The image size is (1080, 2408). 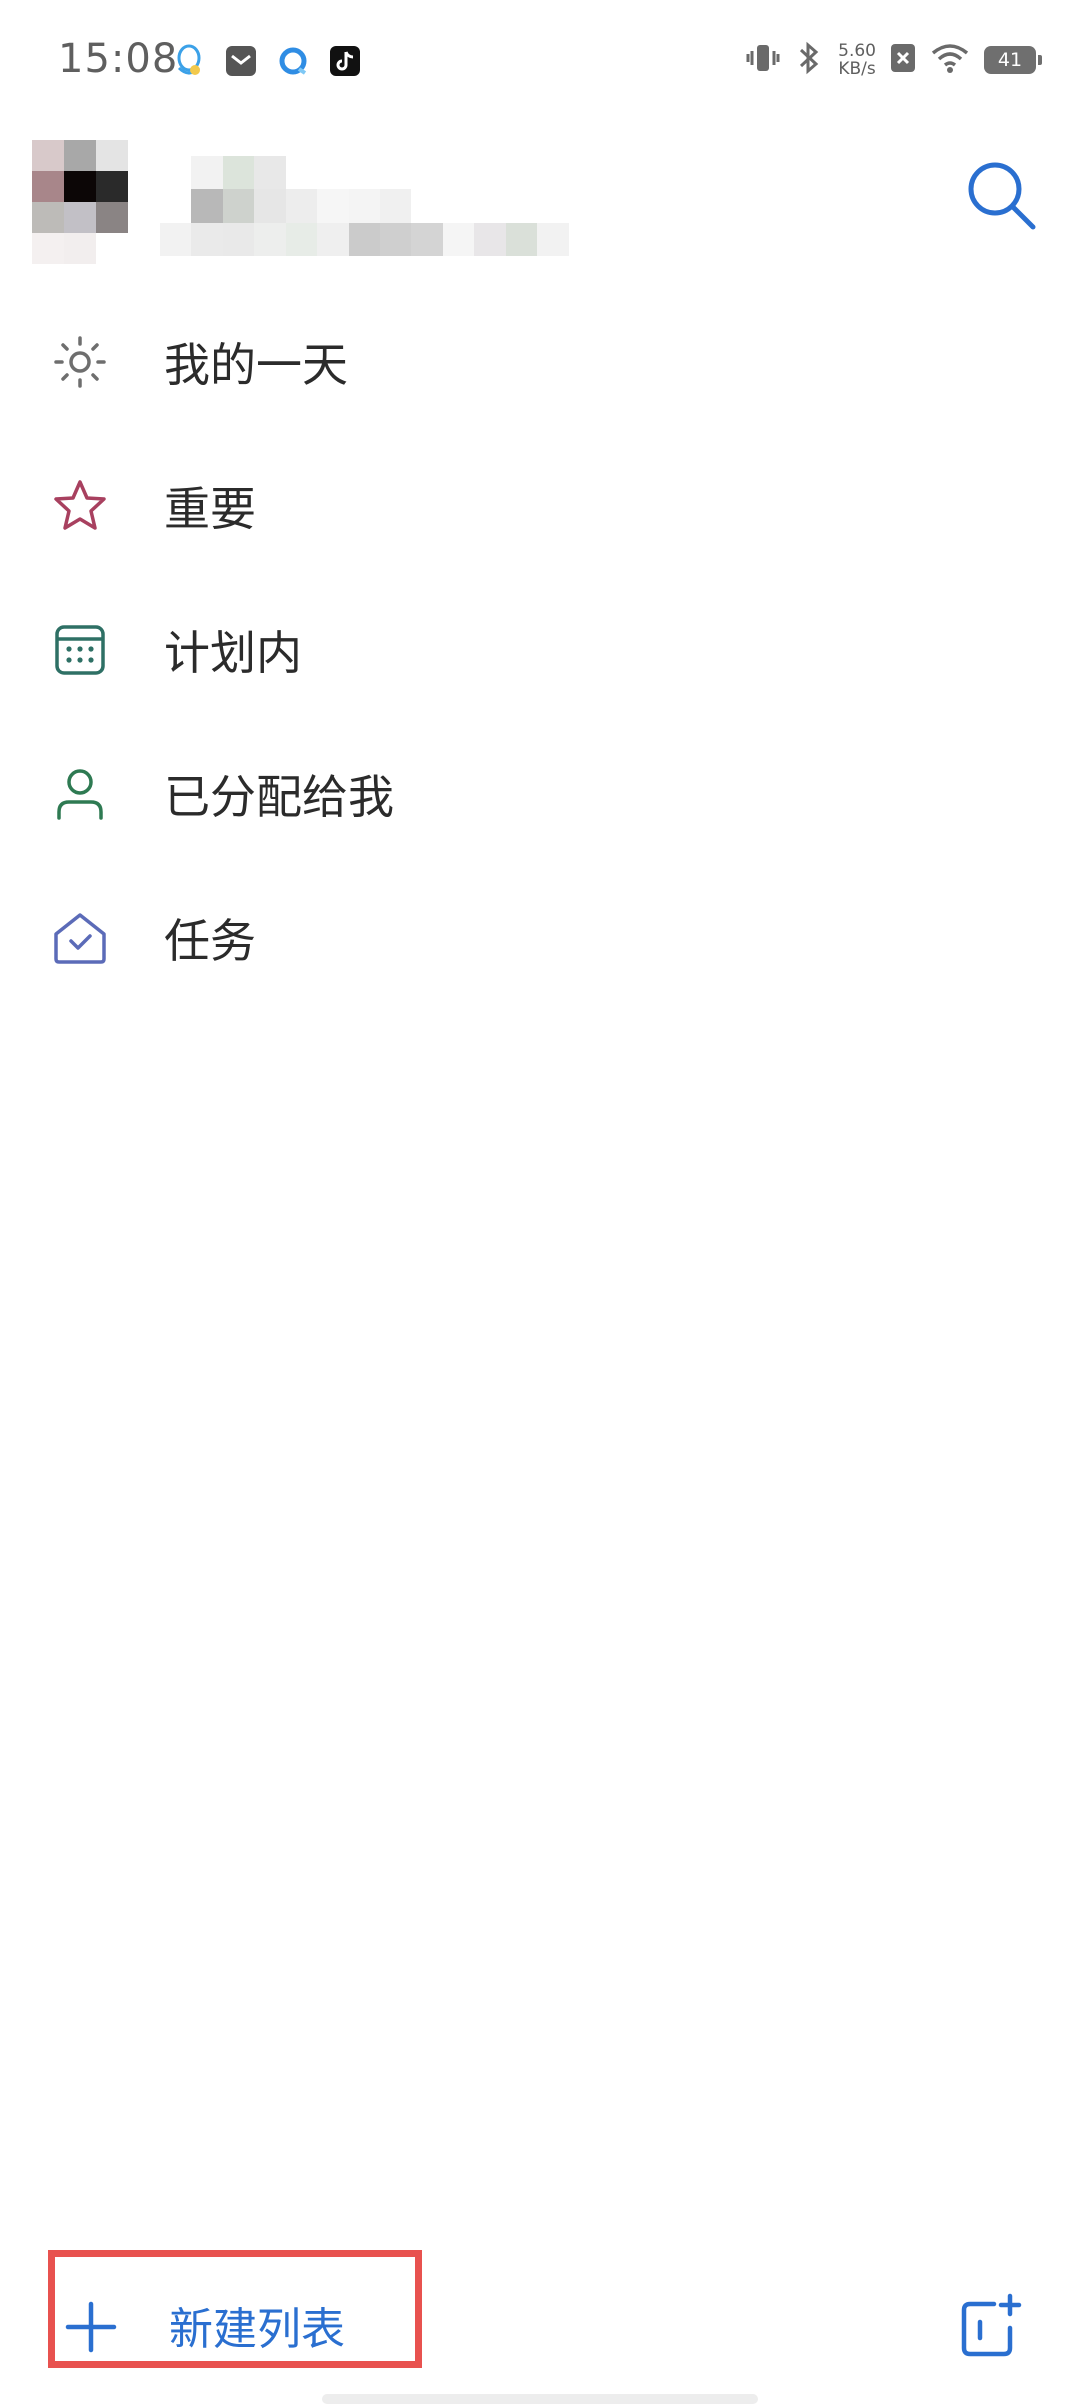 What do you see at coordinates (241, 61) in the screenshot?
I see `mail-app-icon` at bounding box center [241, 61].